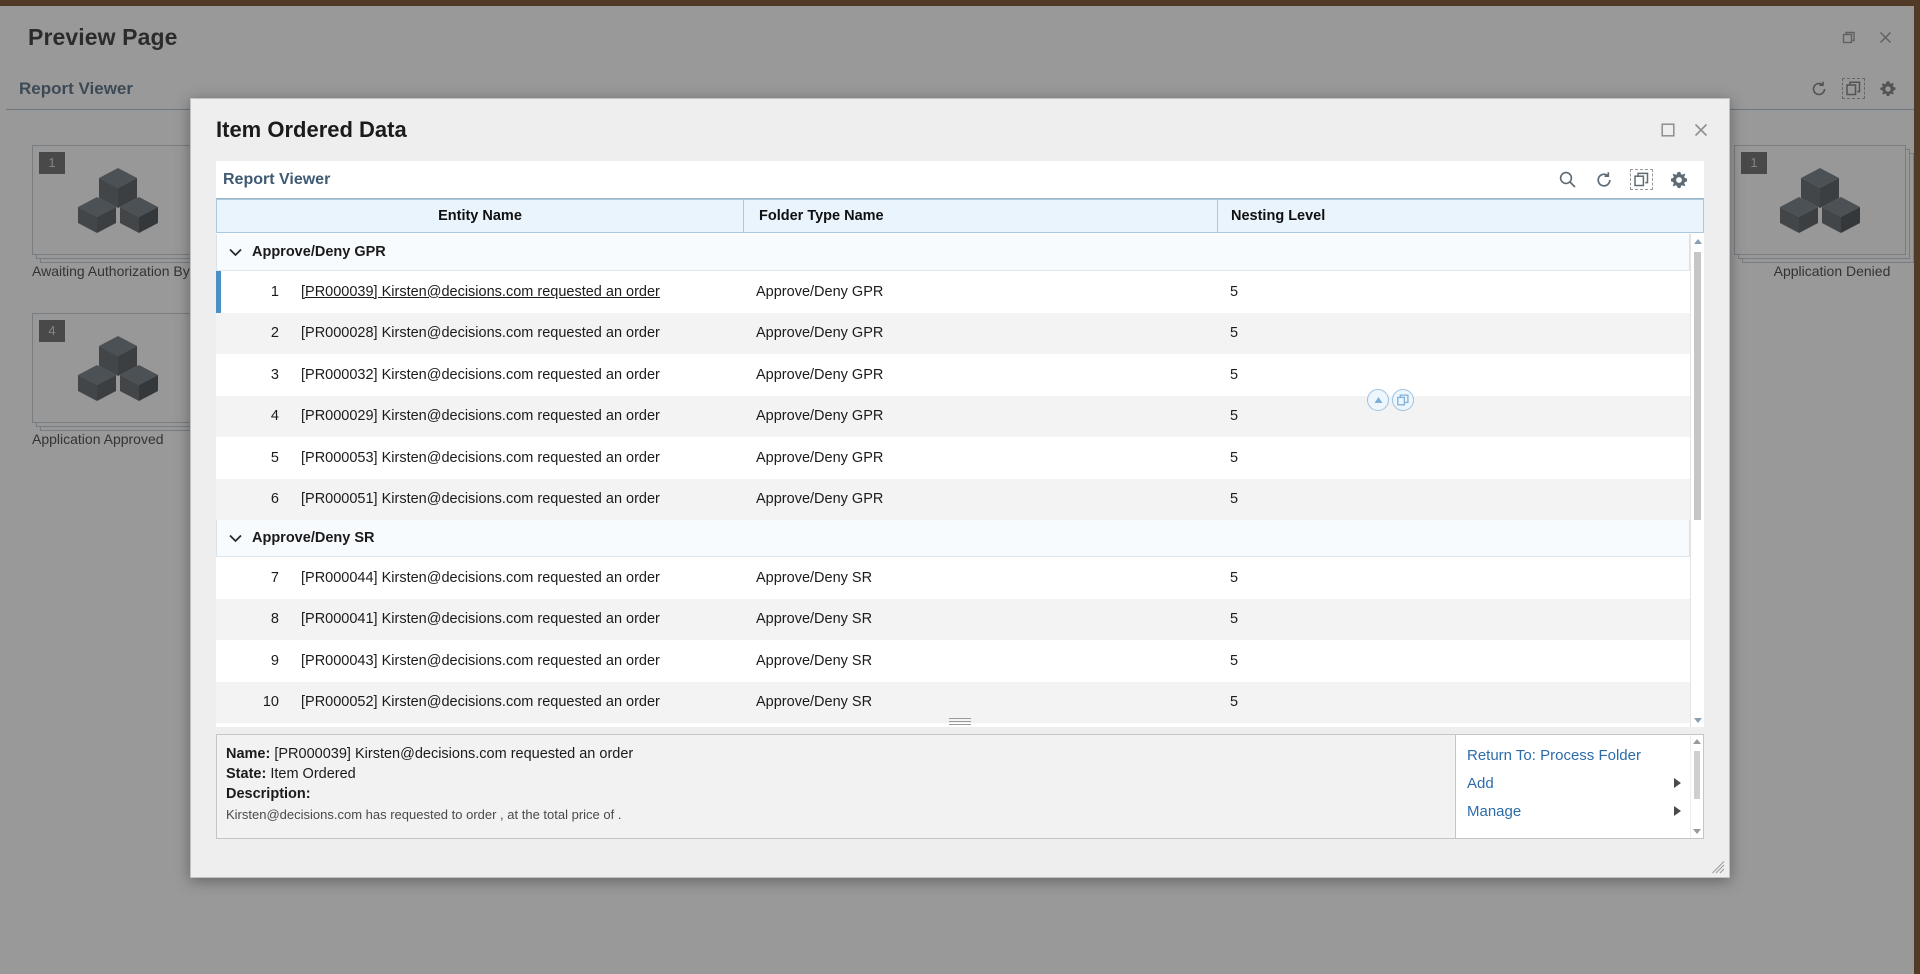 This screenshot has height=974, width=1920. Describe the element at coordinates (313, 538) in the screenshot. I see `group-header-label: Approve/Deny SR` at that location.